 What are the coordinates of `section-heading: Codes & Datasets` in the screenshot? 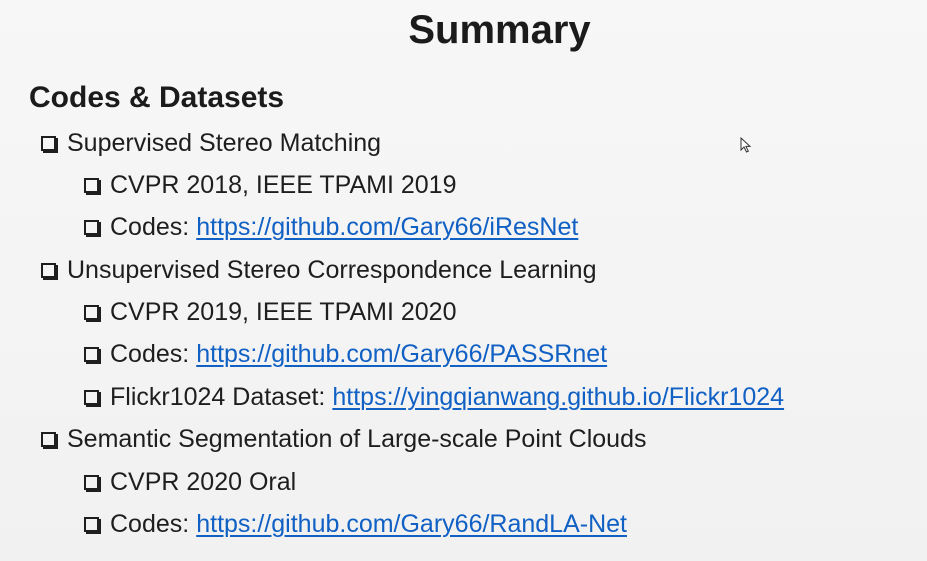 It's located at (157, 97).